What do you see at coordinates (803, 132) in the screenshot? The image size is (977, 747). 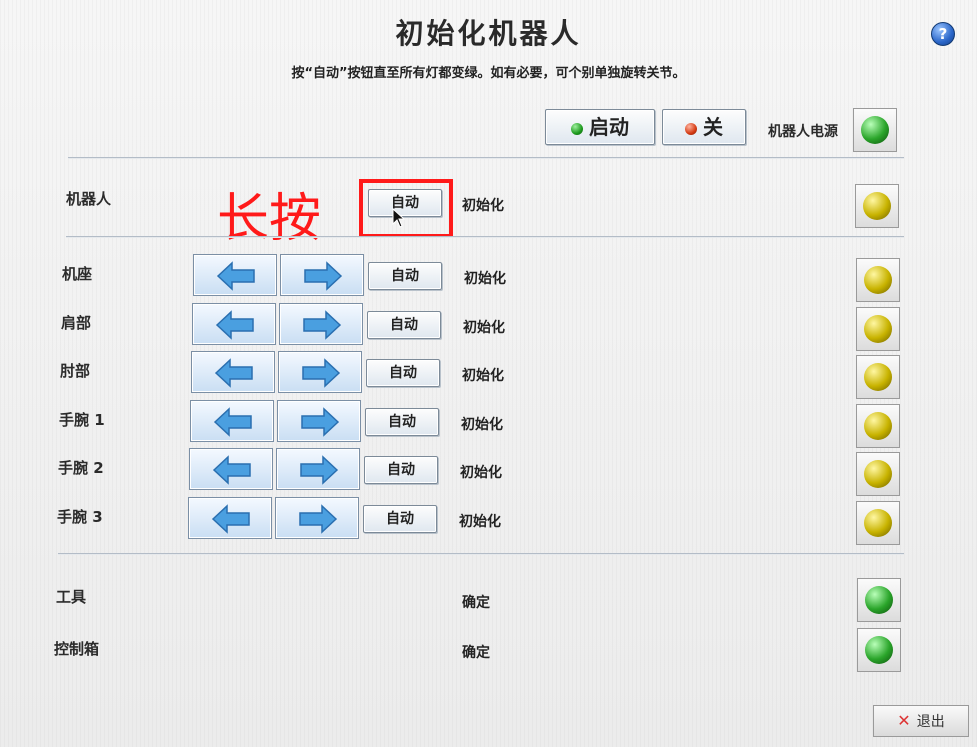 I see `robot-power-label: 机器人电源` at bounding box center [803, 132].